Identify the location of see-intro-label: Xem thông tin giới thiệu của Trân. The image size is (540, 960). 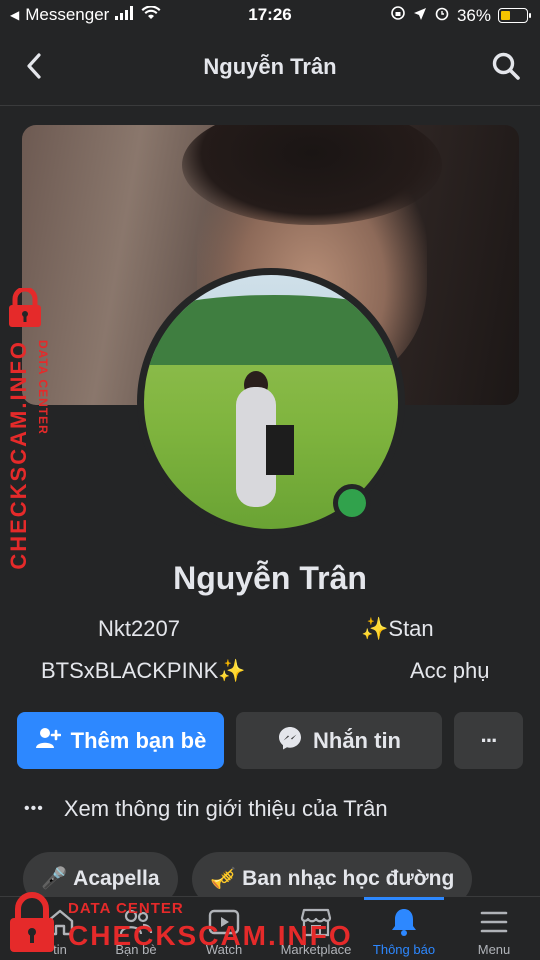
(225, 808).